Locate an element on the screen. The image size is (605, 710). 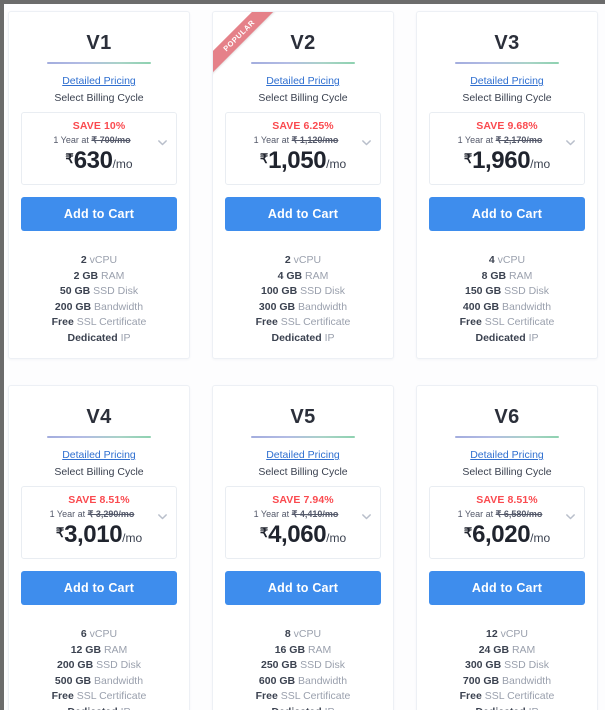
spec-value: 150 GB is located at coordinates (483, 291).